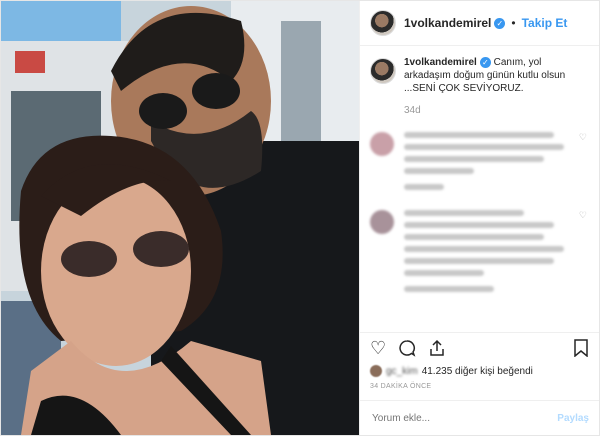  I want to click on comment-input, so click(464, 418).